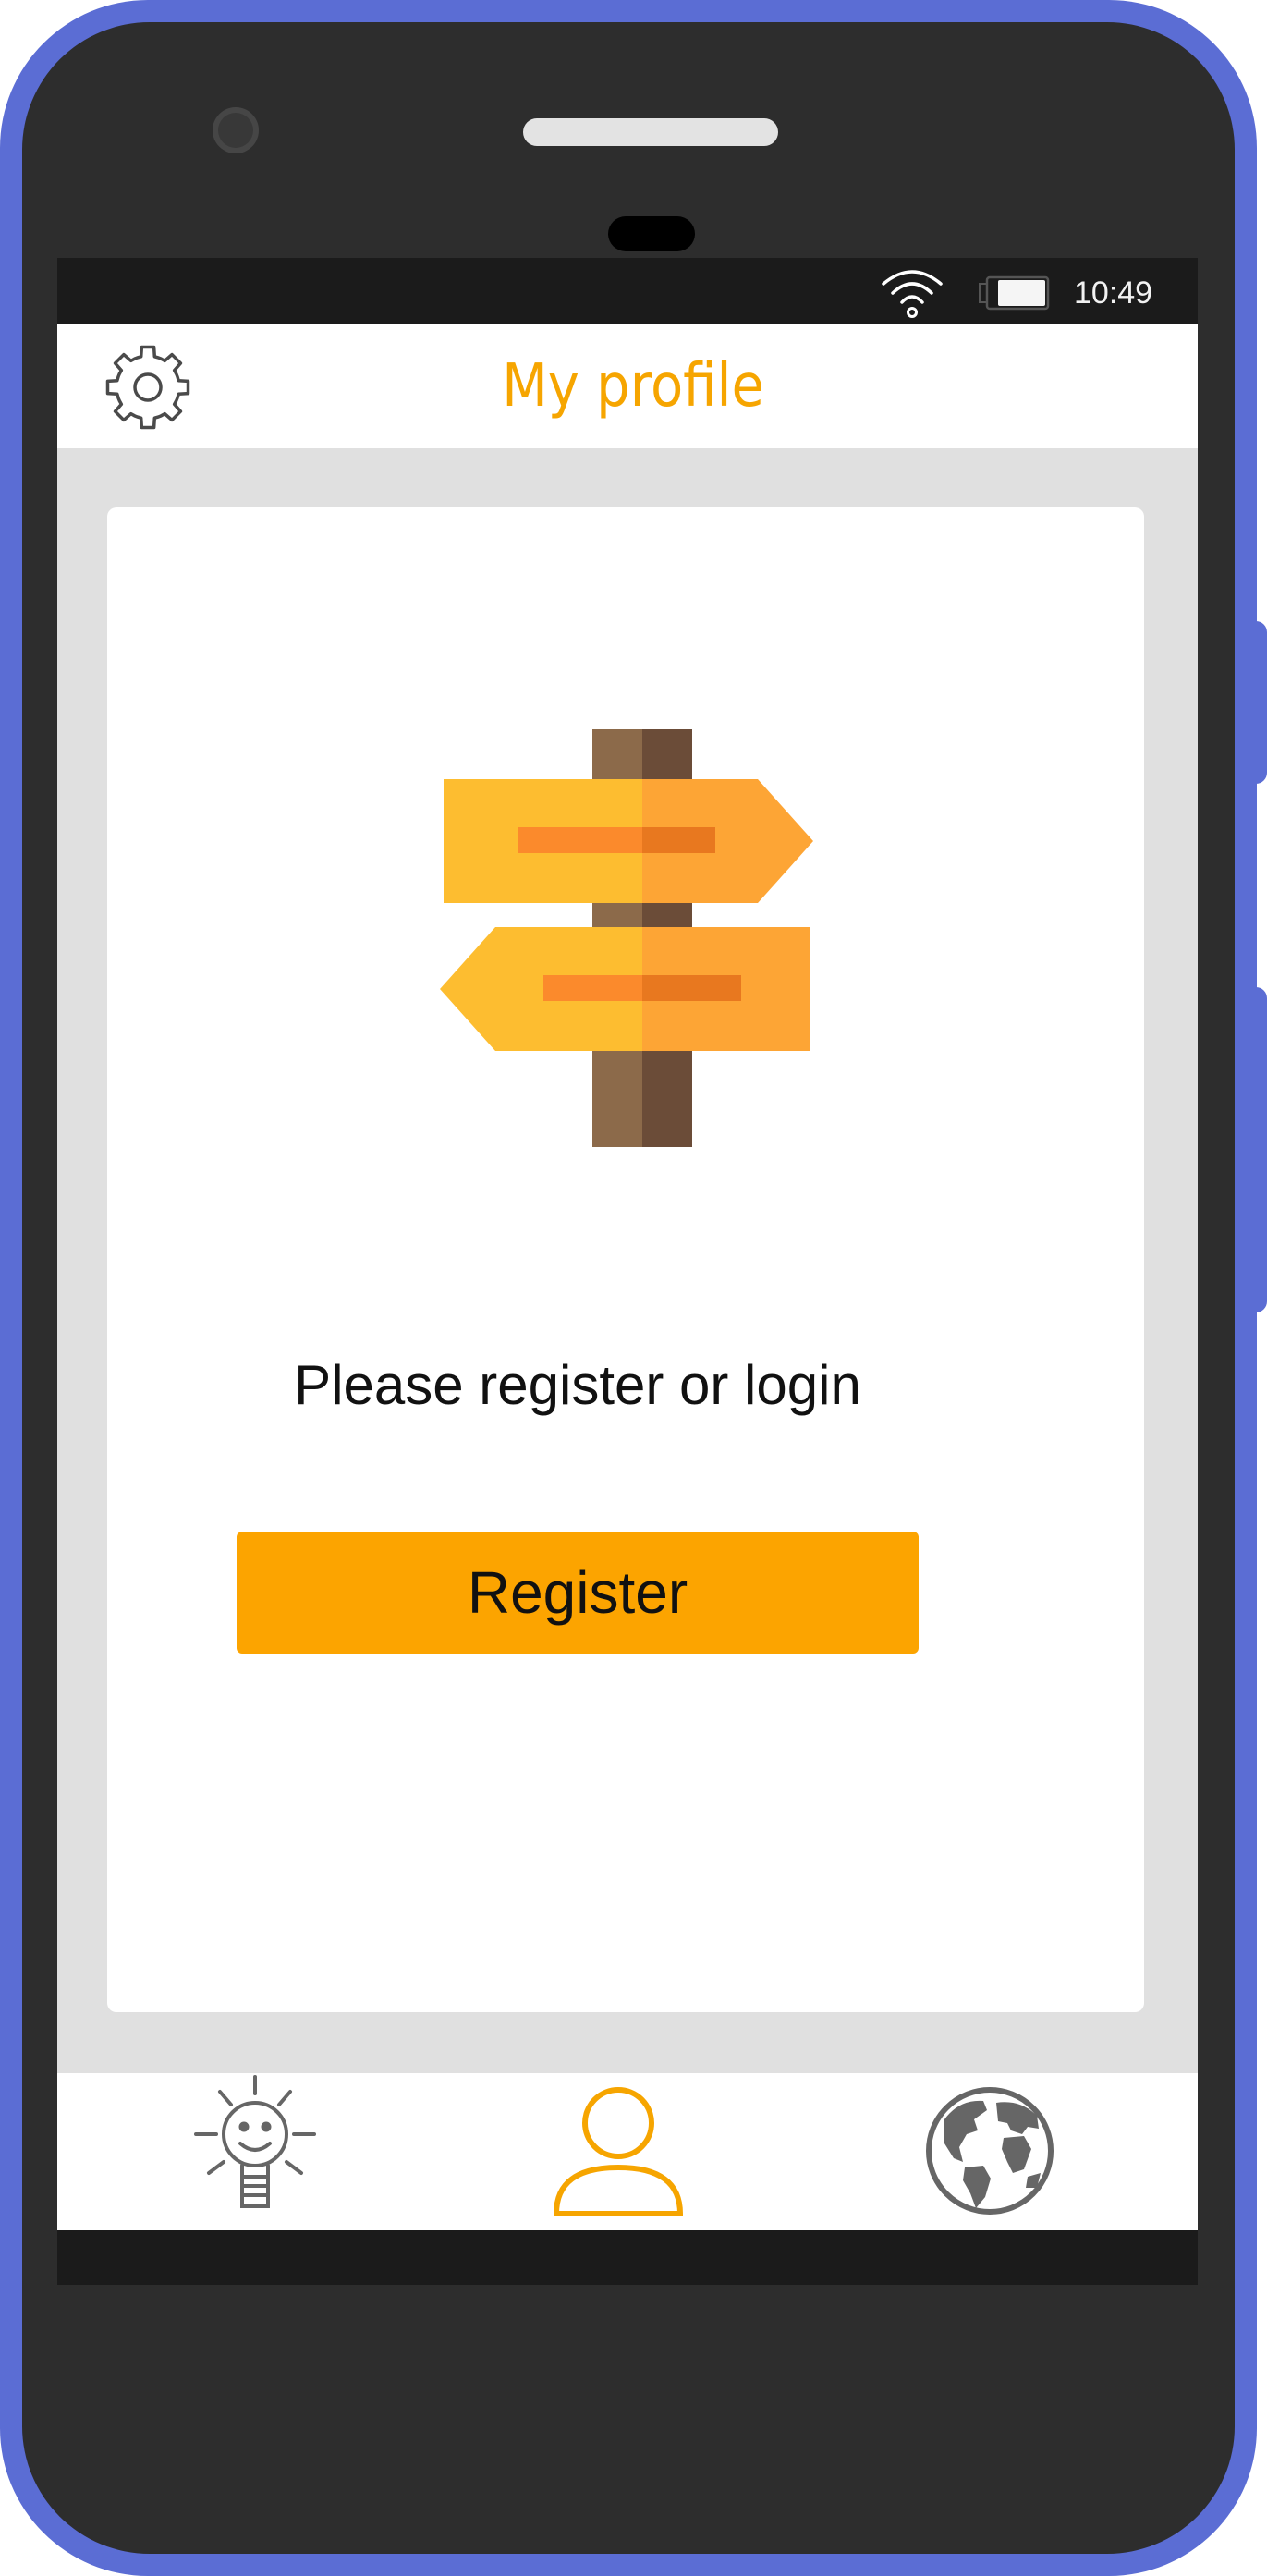  Describe the element at coordinates (1113, 293) in the screenshot. I see `status-time: 10:49` at that location.